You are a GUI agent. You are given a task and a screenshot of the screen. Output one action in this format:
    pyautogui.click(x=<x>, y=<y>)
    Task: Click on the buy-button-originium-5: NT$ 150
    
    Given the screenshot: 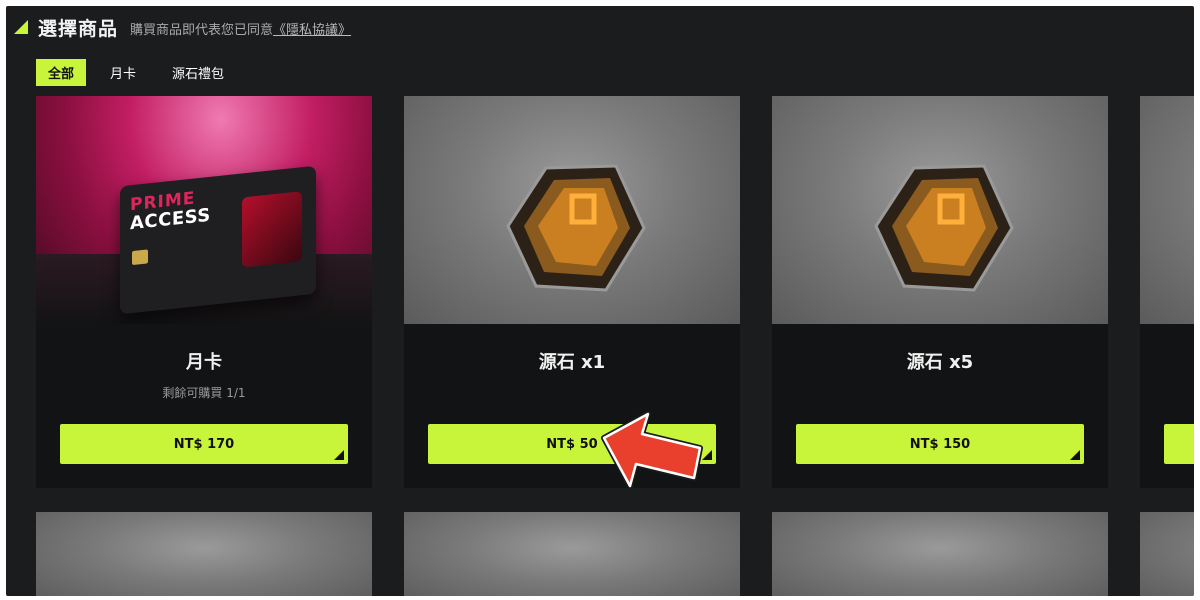 What is the action you would take?
    pyautogui.click(x=940, y=444)
    